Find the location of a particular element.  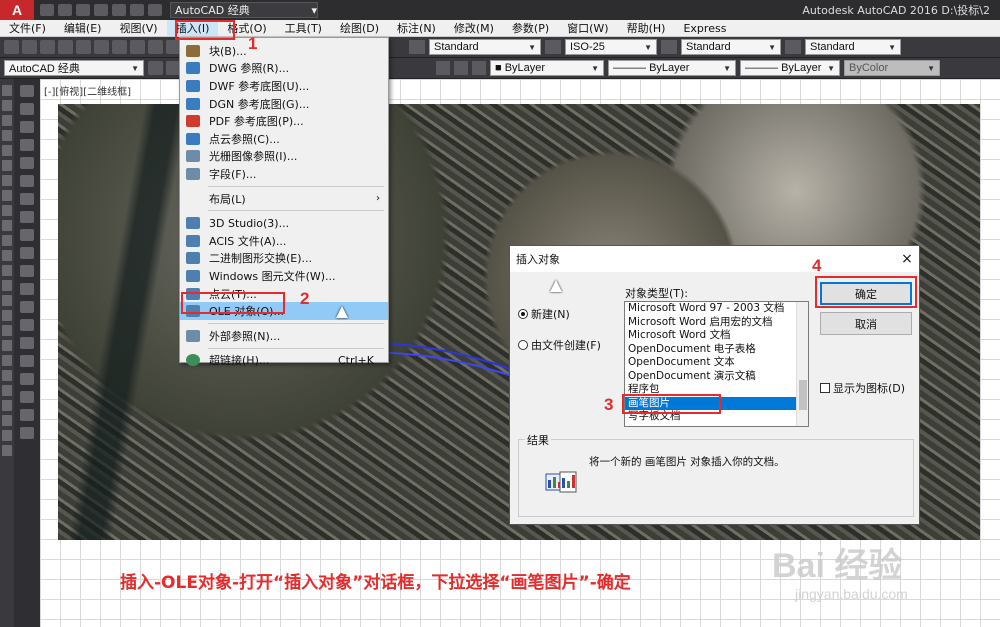

menu-express: Express is located at coordinates (704, 28).